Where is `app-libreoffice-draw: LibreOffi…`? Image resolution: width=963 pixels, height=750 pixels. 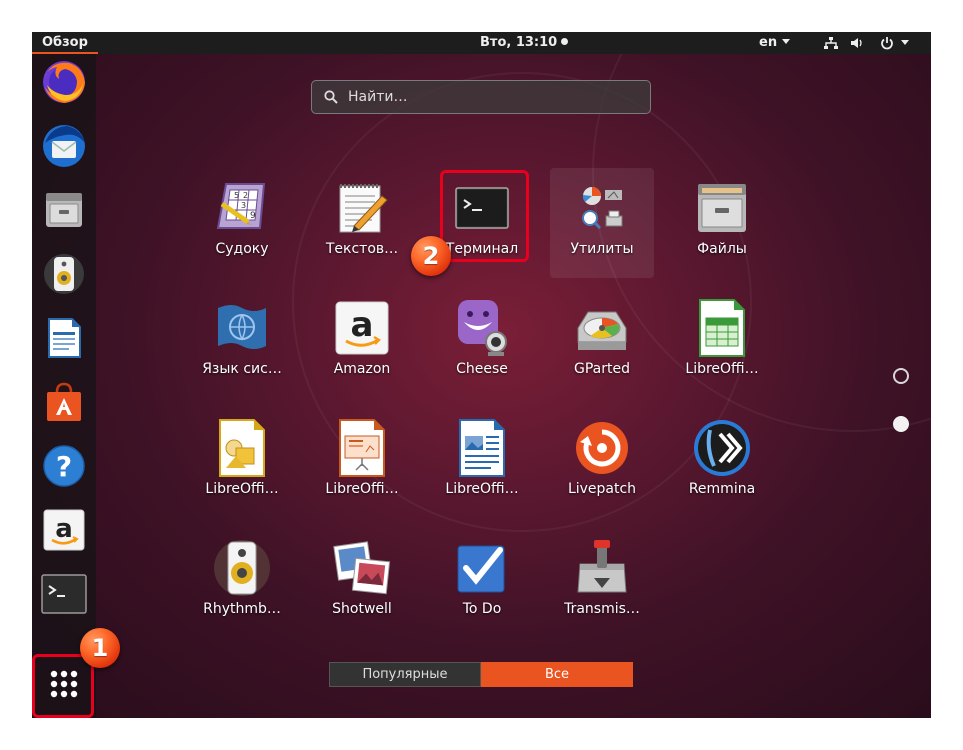 app-libreoffice-draw: LibreOffi… is located at coordinates (242, 463).